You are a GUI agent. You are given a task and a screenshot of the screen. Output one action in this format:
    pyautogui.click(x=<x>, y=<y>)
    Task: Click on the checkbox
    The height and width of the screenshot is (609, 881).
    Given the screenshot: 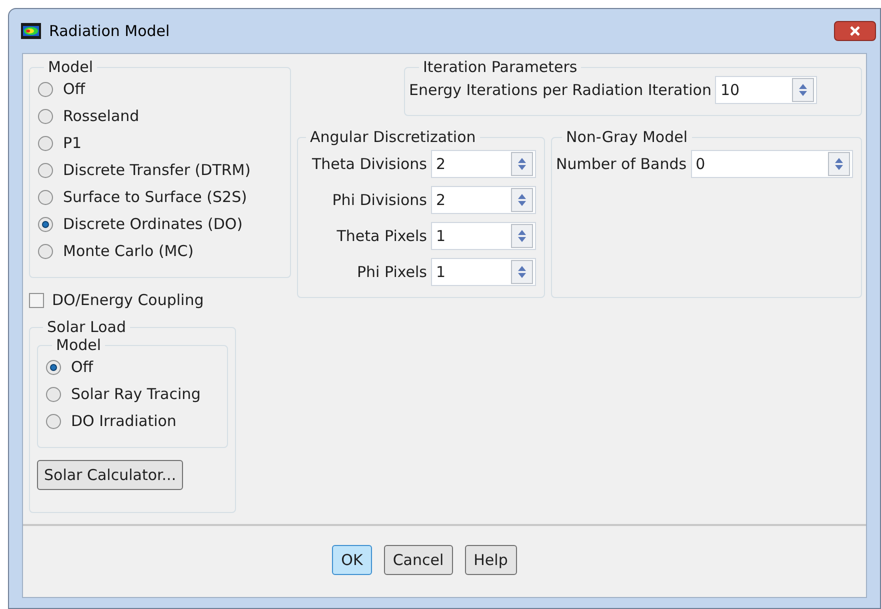 What is the action you would take?
    pyautogui.click(x=36, y=300)
    